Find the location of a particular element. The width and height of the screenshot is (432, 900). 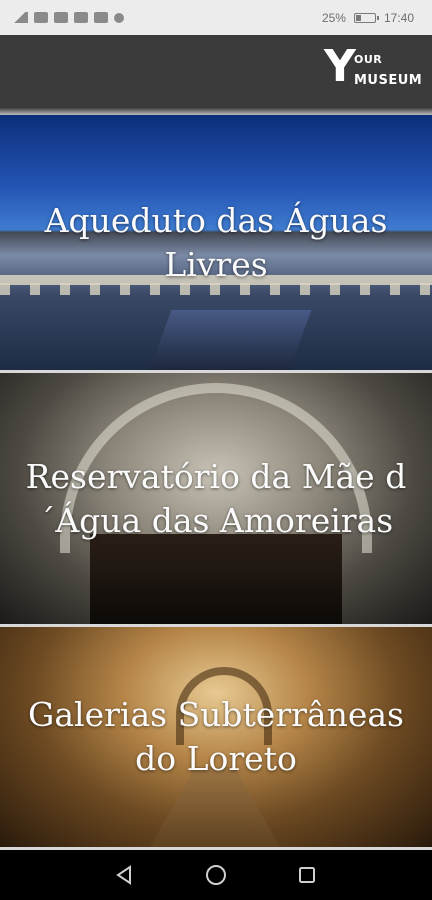

logo-our: OUR is located at coordinates (368, 59).